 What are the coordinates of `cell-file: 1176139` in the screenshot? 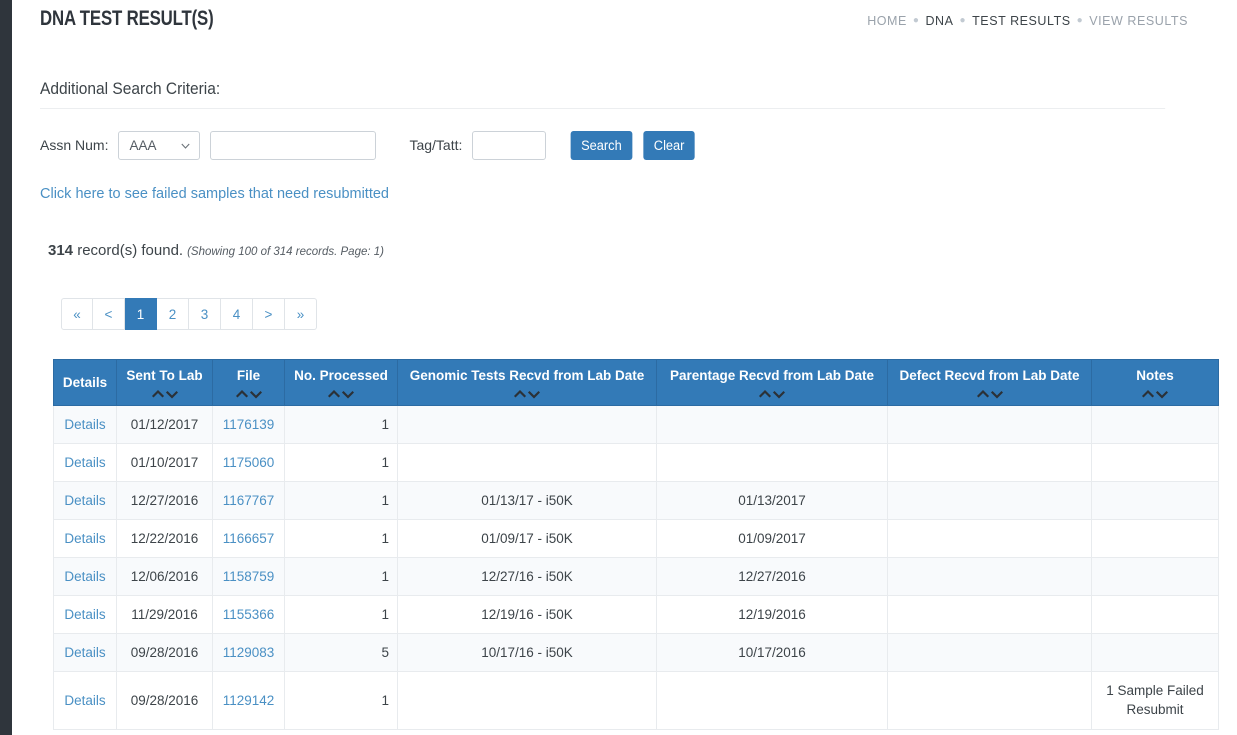 It's located at (248, 424).